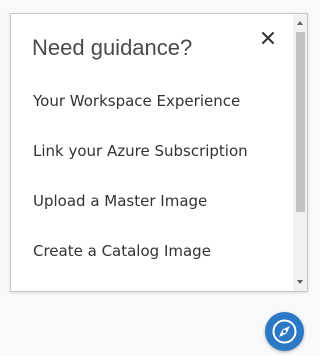 This screenshot has width=320, height=356. I want to click on menu-item-workspace-experience: Your Workspace Experience, so click(140, 114).